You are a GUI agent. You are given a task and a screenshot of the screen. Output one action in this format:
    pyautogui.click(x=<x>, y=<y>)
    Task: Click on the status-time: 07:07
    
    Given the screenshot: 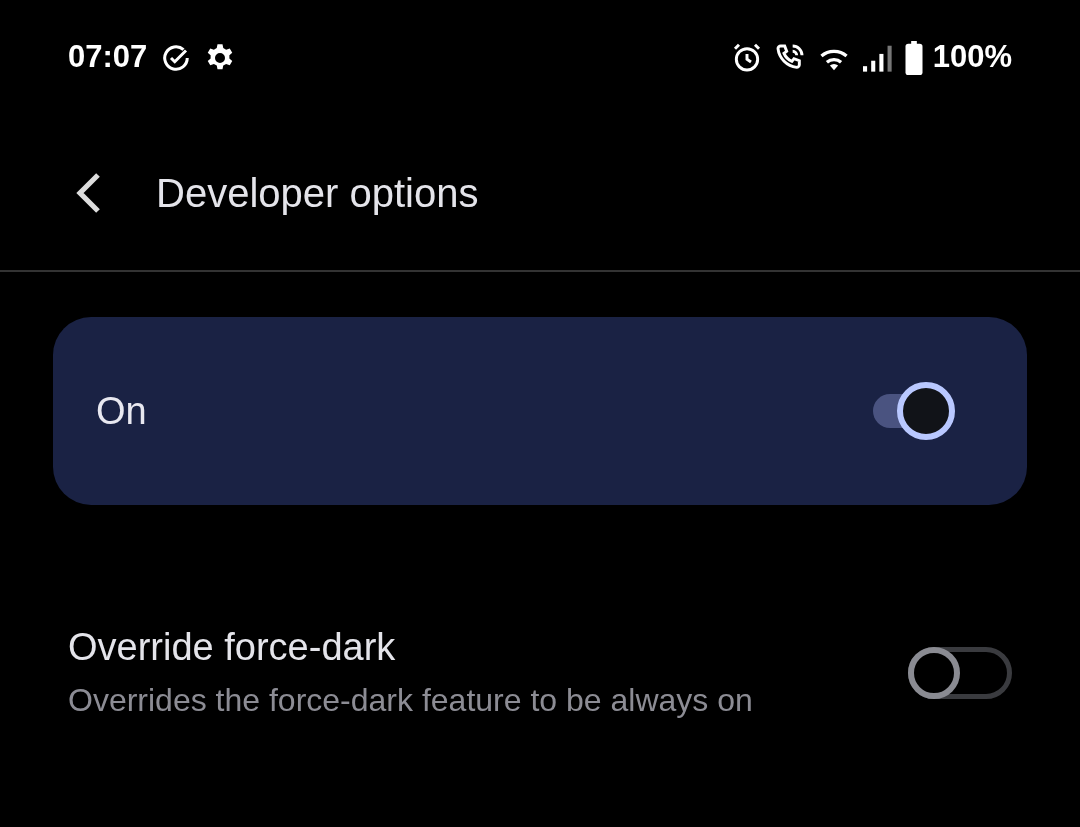 What is the action you would take?
    pyautogui.click(x=108, y=57)
    